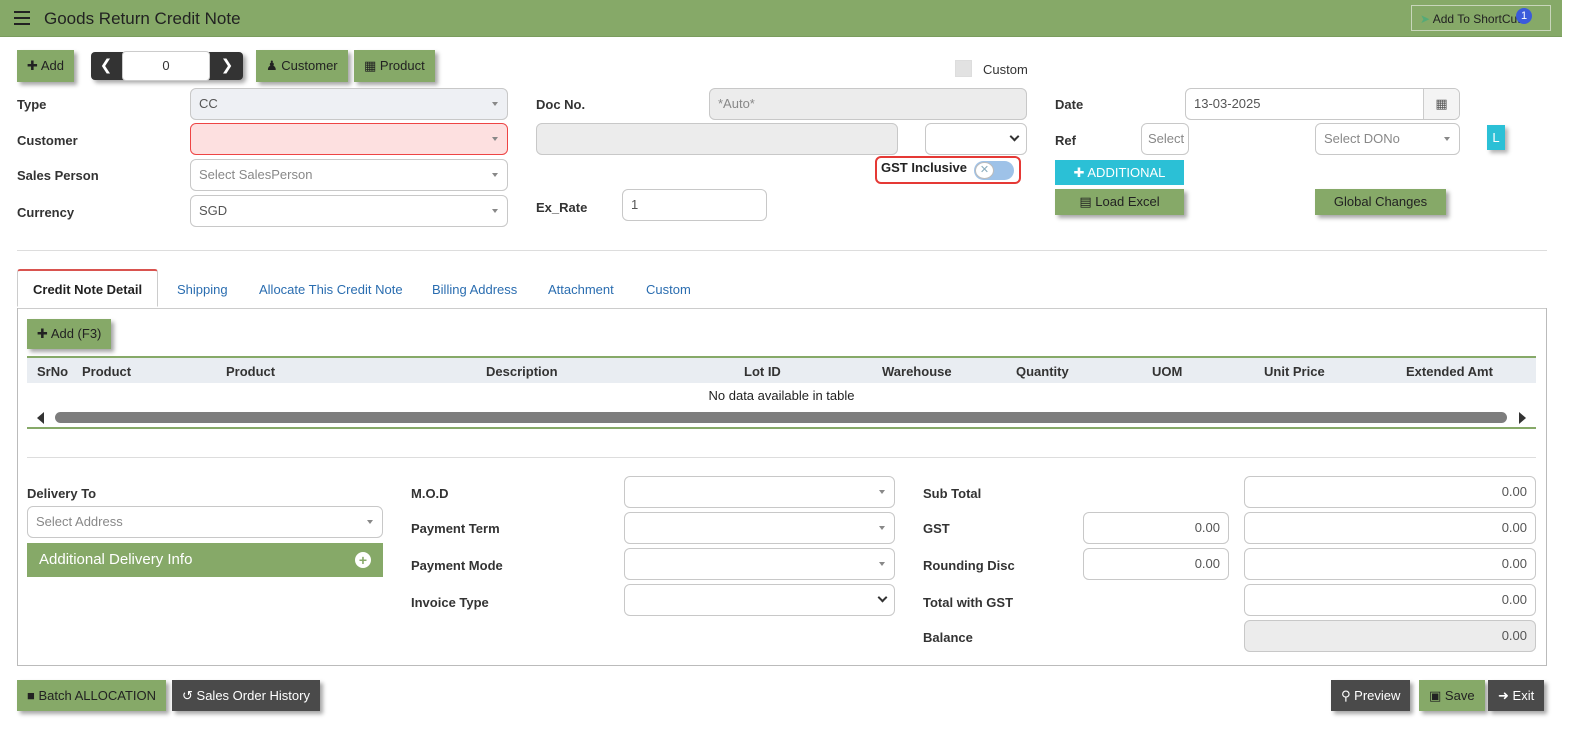 This screenshot has height=737, width=1592. I want to click on tab-custom: Custom, so click(668, 290).